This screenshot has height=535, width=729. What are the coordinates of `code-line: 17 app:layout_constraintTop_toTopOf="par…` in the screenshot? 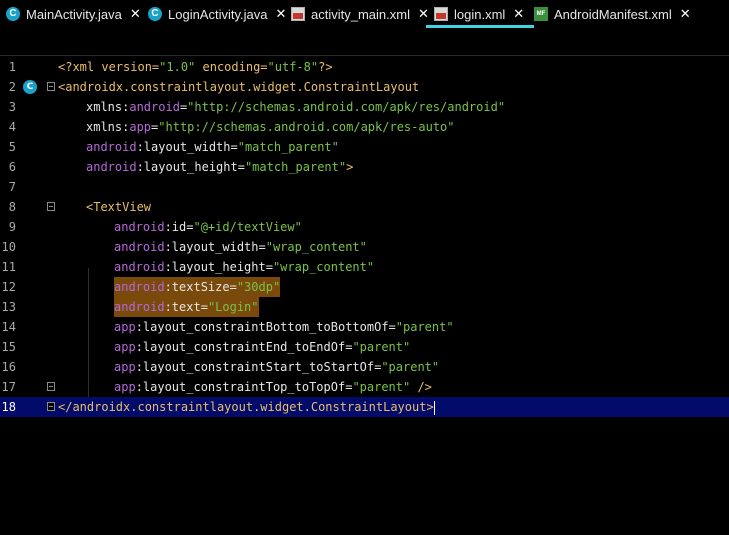 It's located at (364, 387).